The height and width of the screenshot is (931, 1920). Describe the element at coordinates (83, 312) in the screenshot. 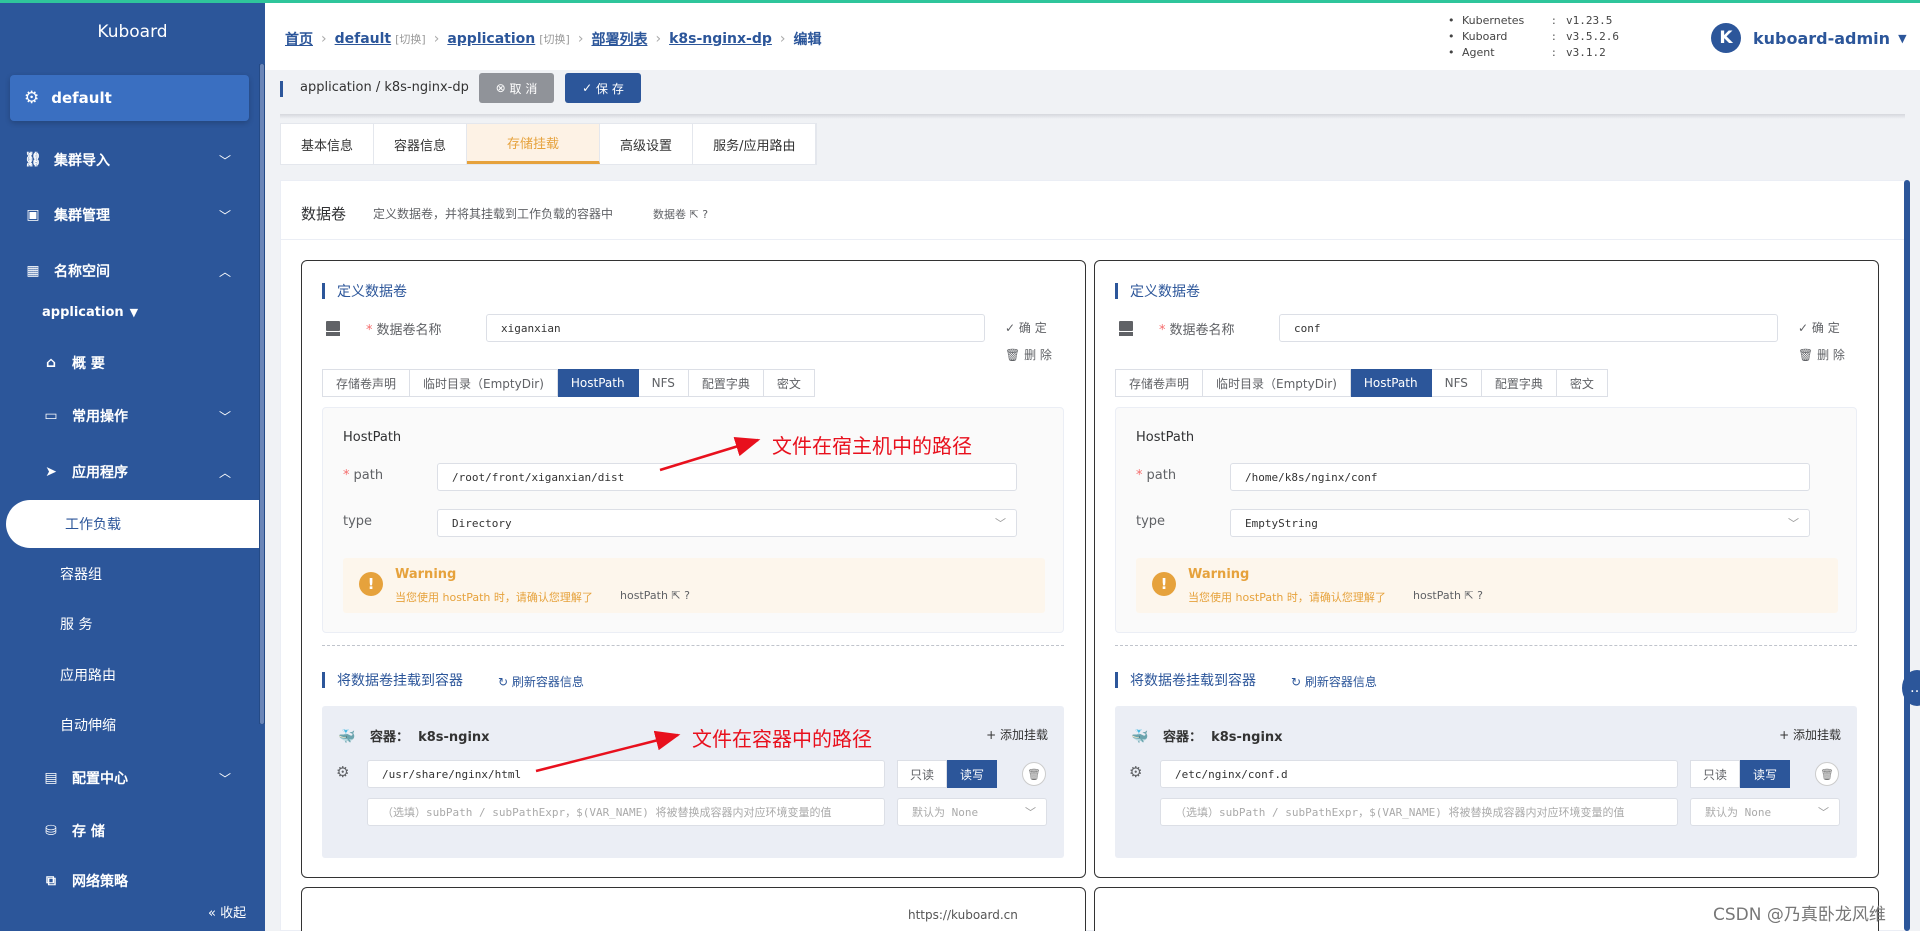

I see `namespace-name: application` at that location.